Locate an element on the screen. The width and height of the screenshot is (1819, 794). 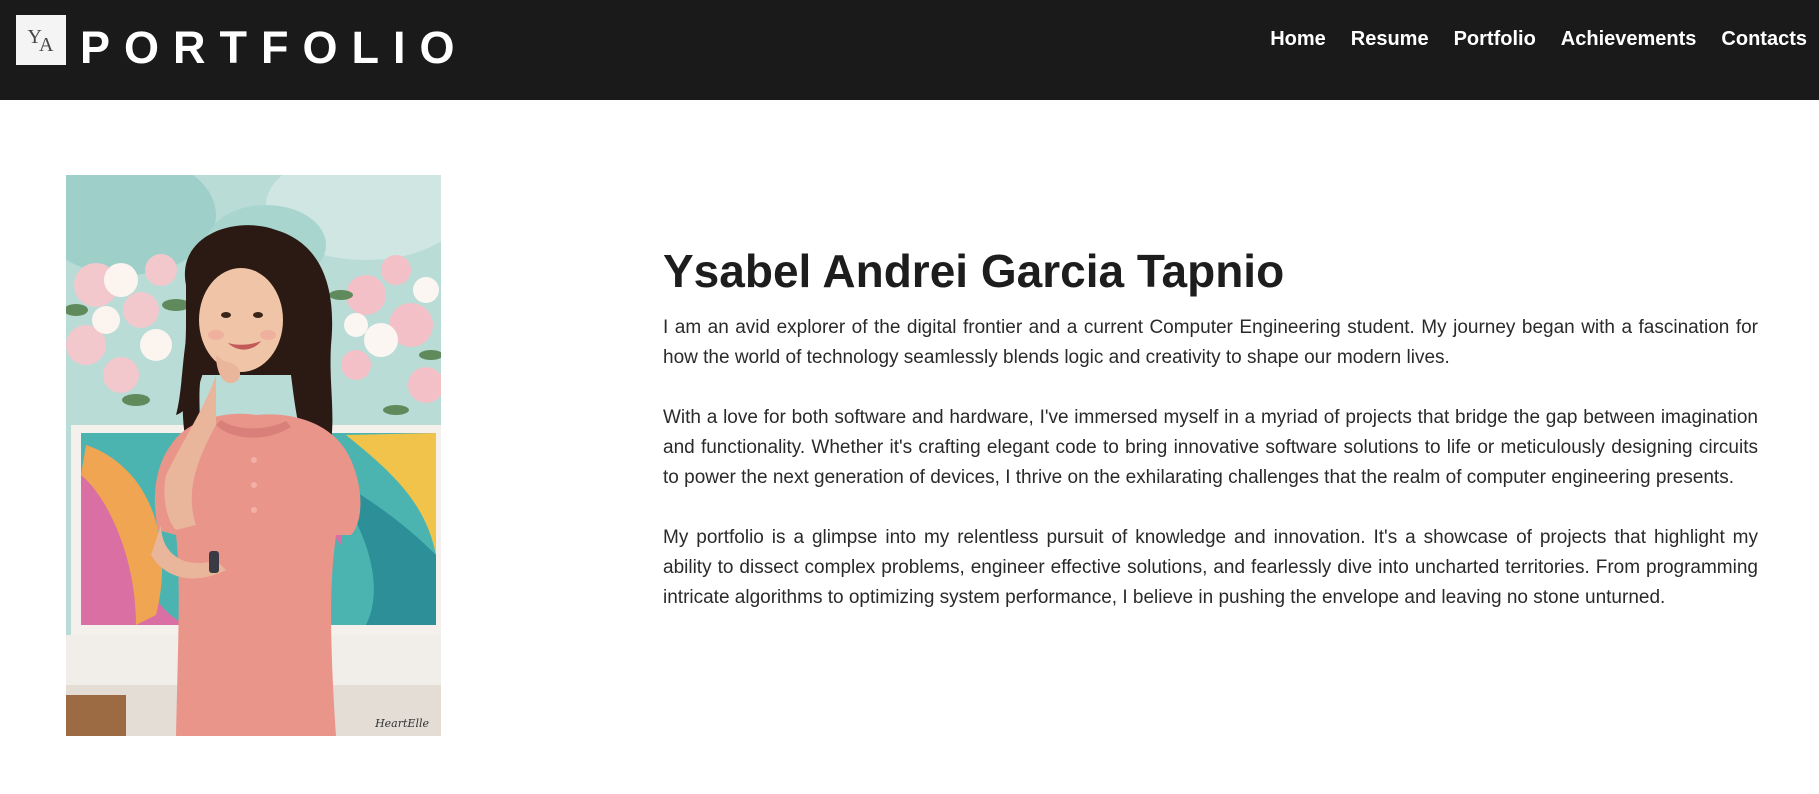
photo-signature: HeartElle is located at coordinates (402, 723).